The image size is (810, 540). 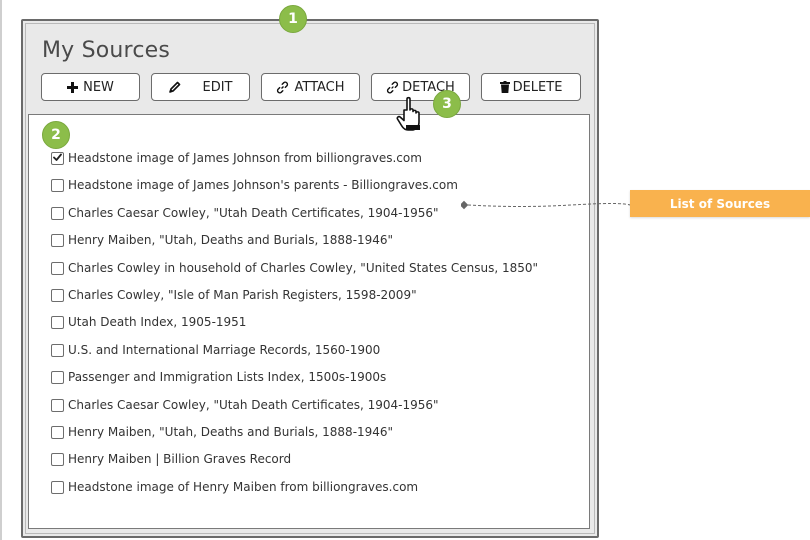 I want to click on source-label: Utah Death Index, 1905-1951, so click(x=157, y=322).